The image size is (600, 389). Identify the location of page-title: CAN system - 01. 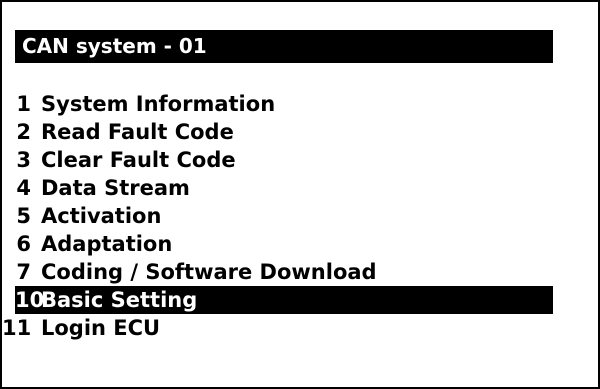
(284, 46).